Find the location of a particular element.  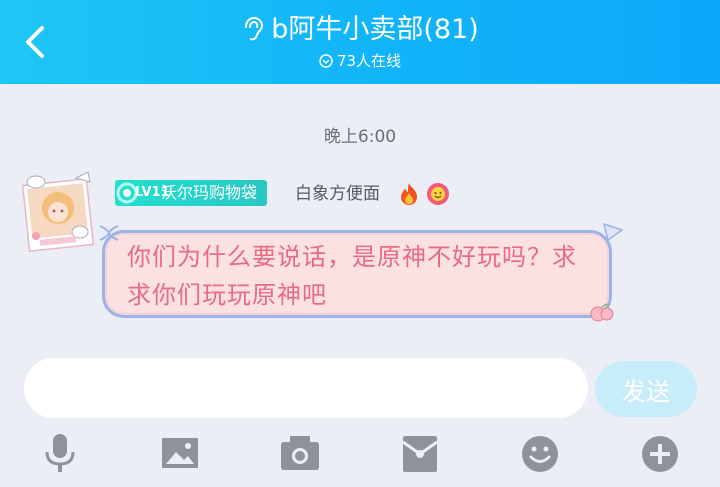

emoji-icon is located at coordinates (540, 454).